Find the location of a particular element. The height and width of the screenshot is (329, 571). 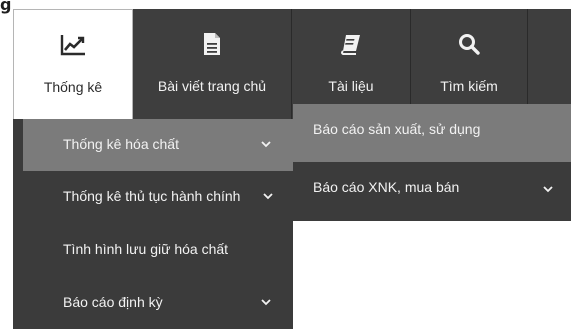

line-chart-icon is located at coordinates (73, 45).